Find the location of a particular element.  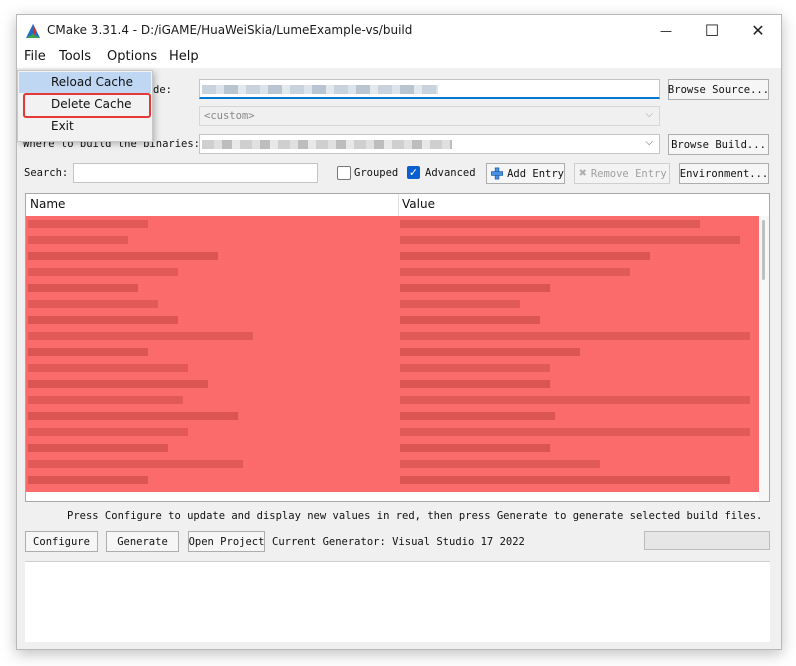

maximize-icon: ☐ is located at coordinates (712, 30).